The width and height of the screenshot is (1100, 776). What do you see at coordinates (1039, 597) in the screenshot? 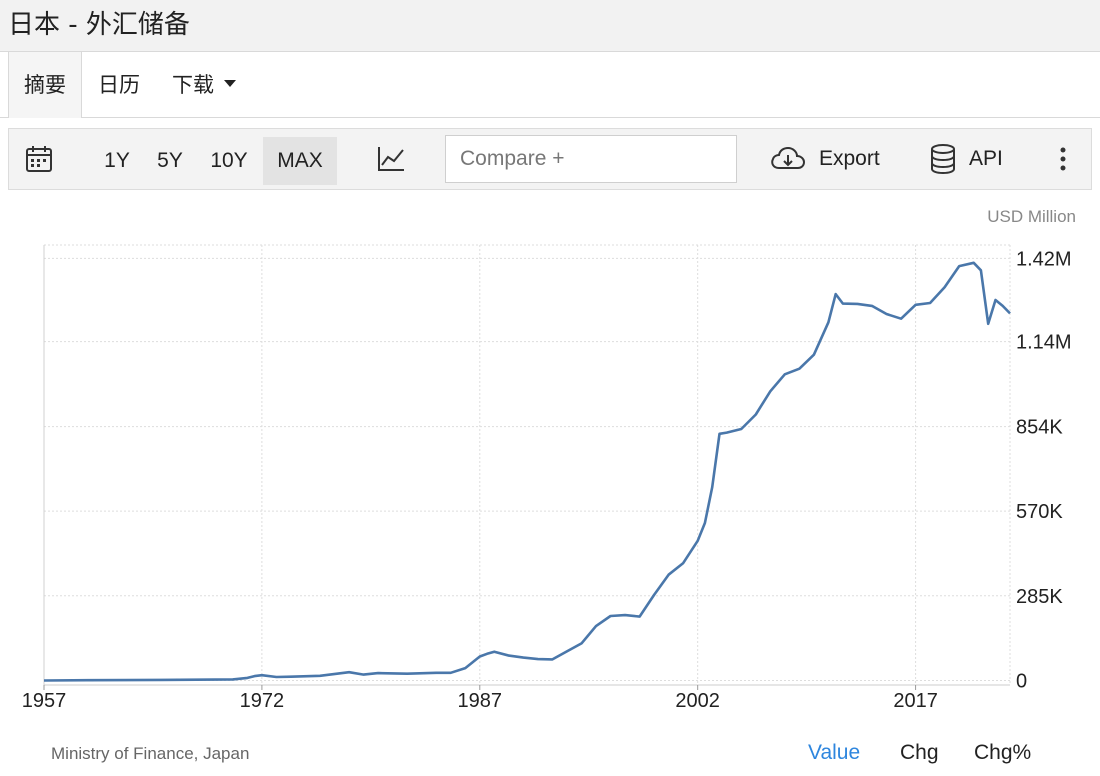
I see `y-tick-label: 285K` at bounding box center [1039, 597].